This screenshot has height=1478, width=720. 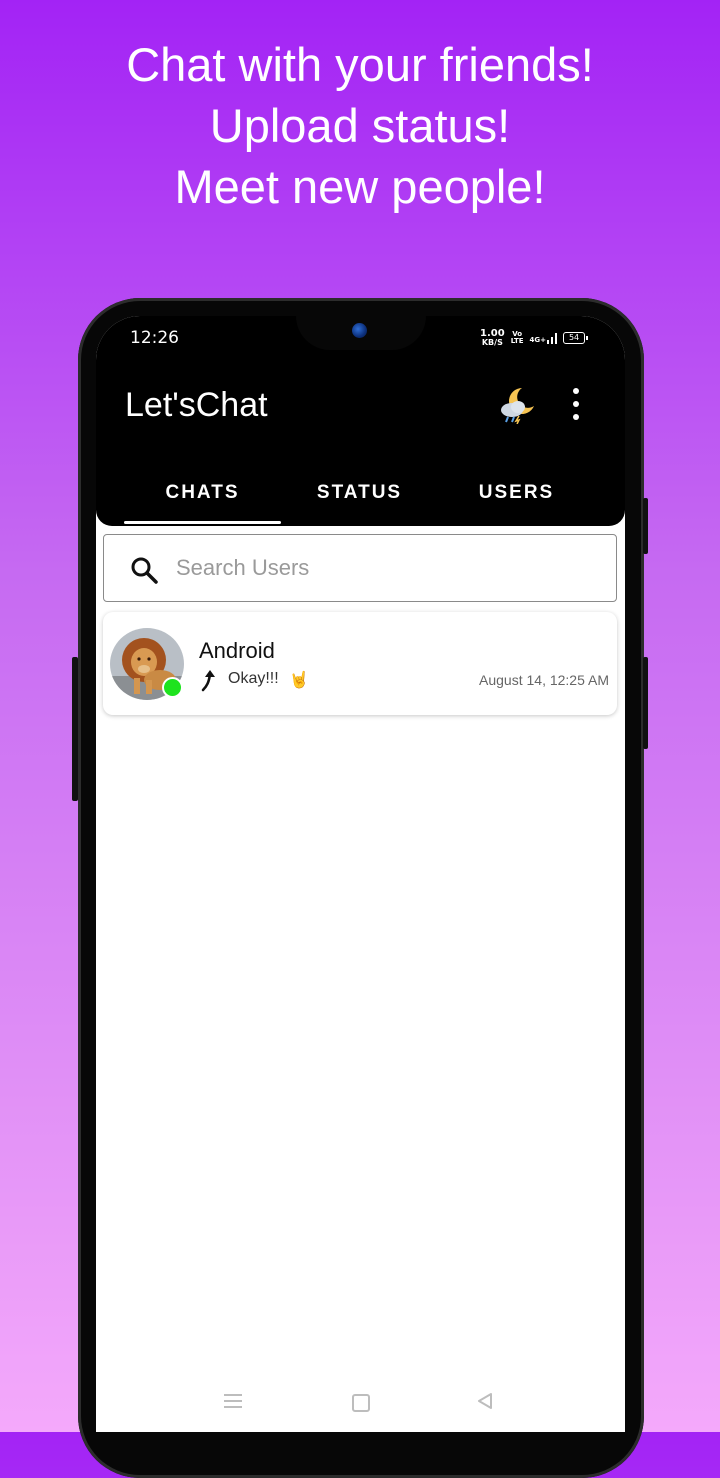 I want to click on network-speed-unit: KB/S, so click(x=492, y=342).